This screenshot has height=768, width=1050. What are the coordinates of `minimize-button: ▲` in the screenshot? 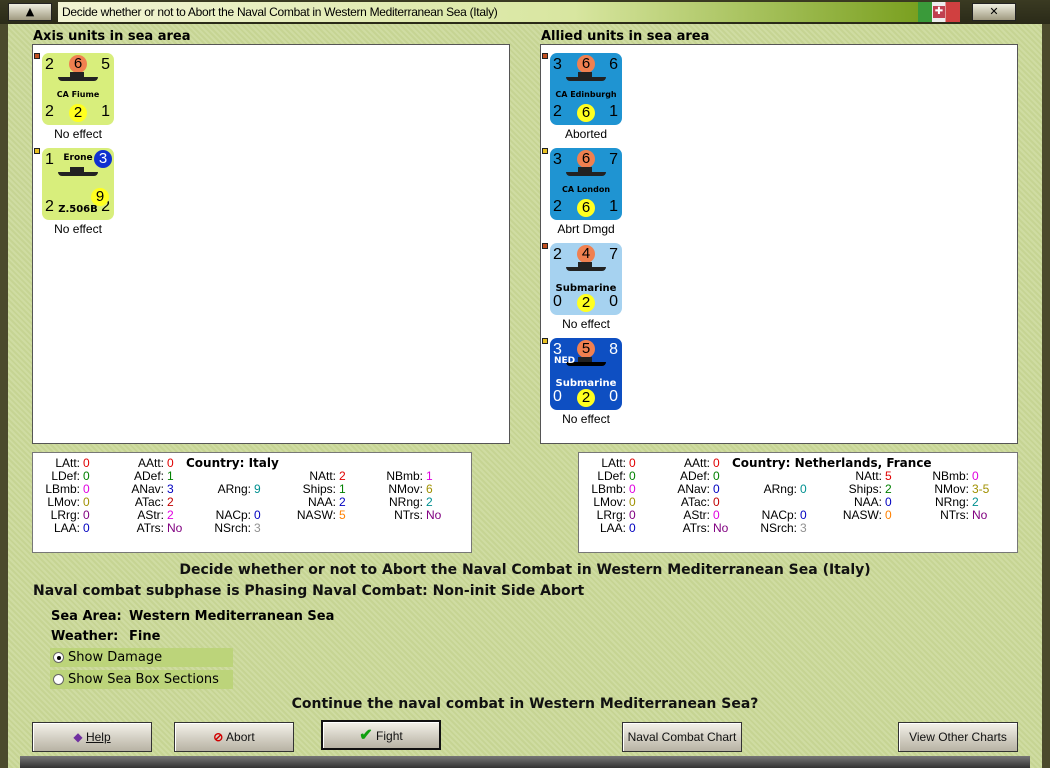 It's located at (30, 12).